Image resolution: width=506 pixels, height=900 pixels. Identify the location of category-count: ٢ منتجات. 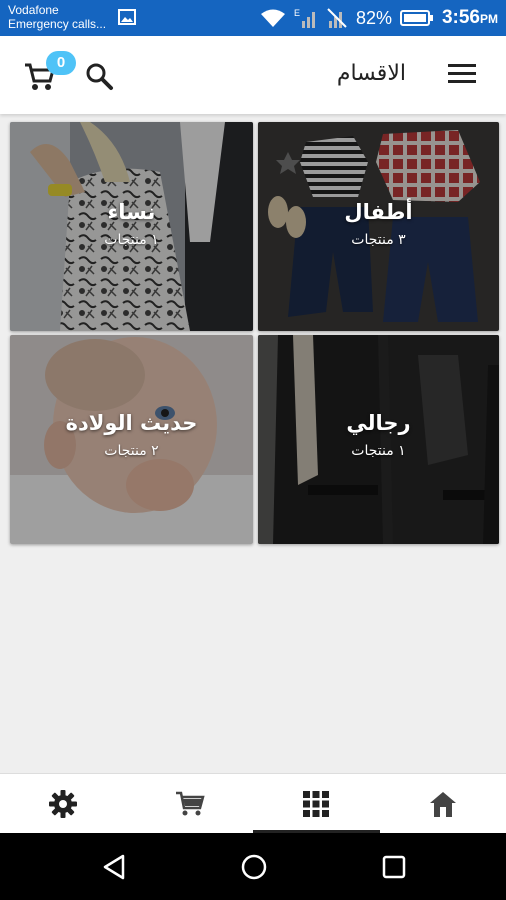
(131, 451).